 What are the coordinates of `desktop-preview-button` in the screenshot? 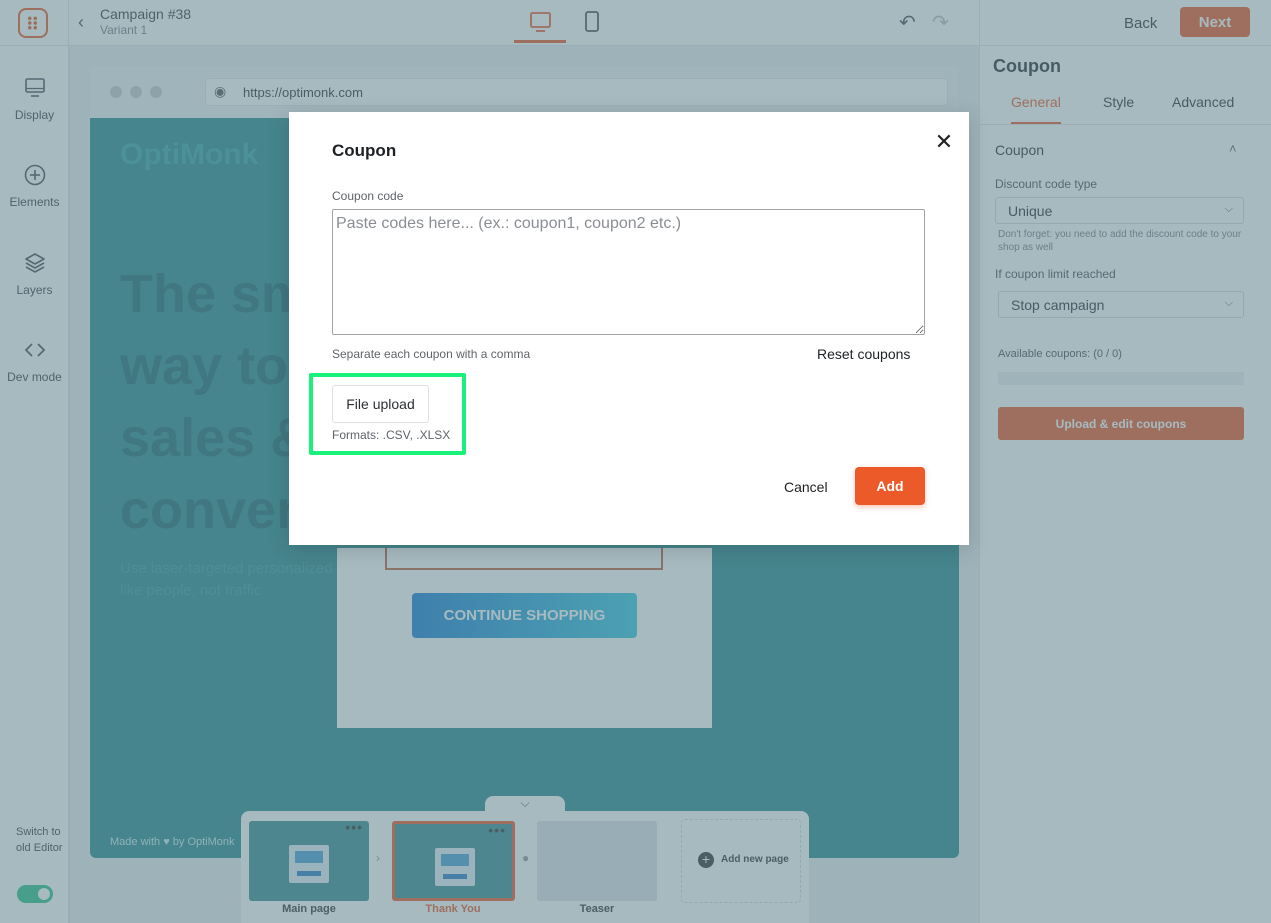 It's located at (540, 21).